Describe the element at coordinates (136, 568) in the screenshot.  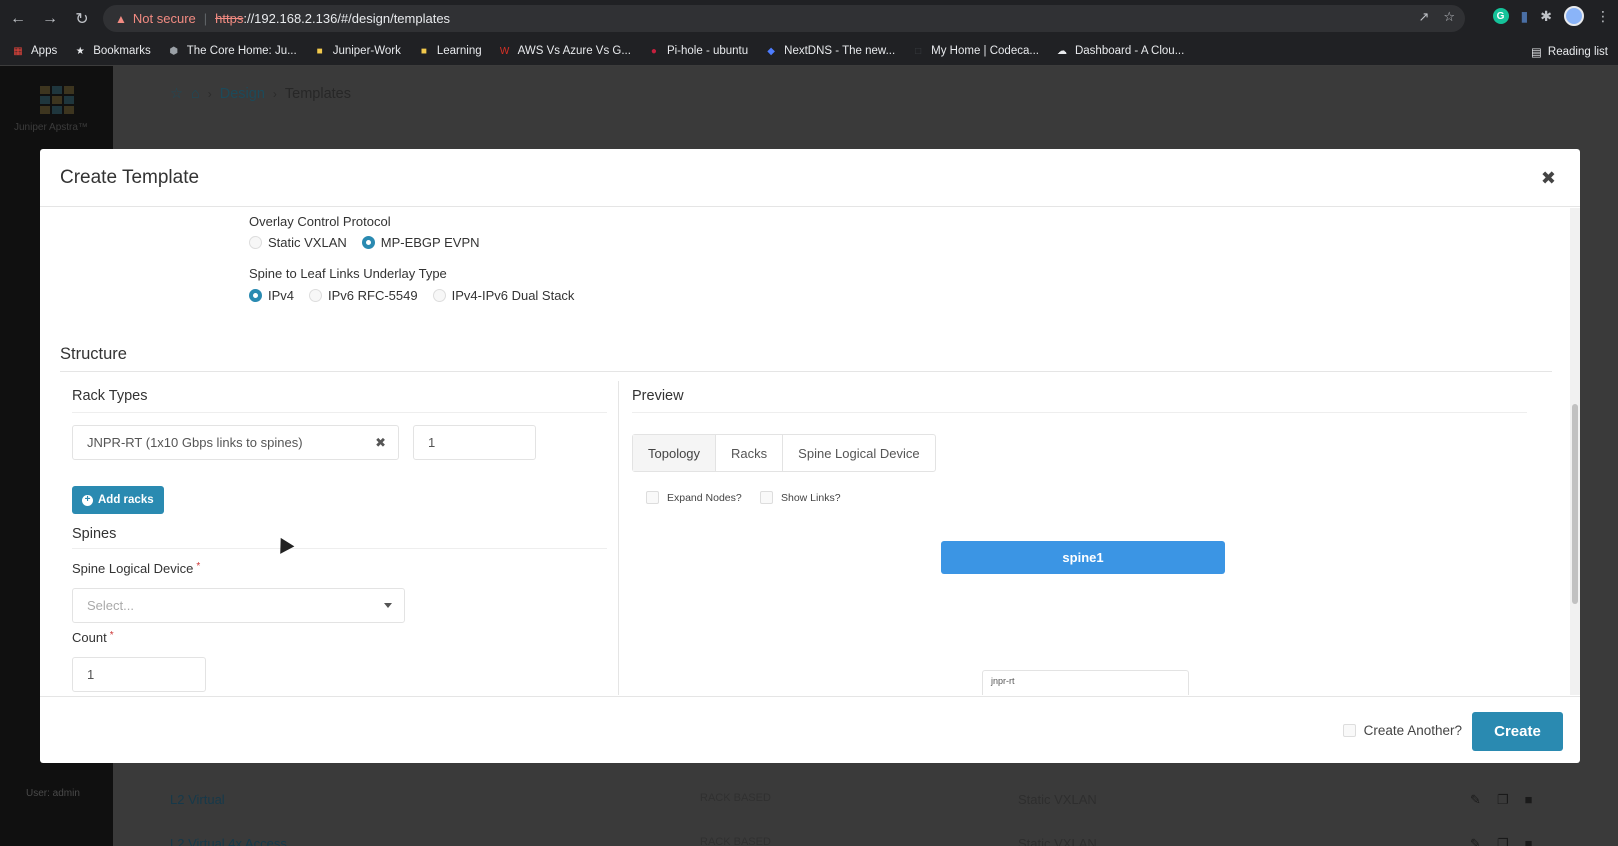
I see `spine-logical-device-label: Spine Logical Device *` at that location.